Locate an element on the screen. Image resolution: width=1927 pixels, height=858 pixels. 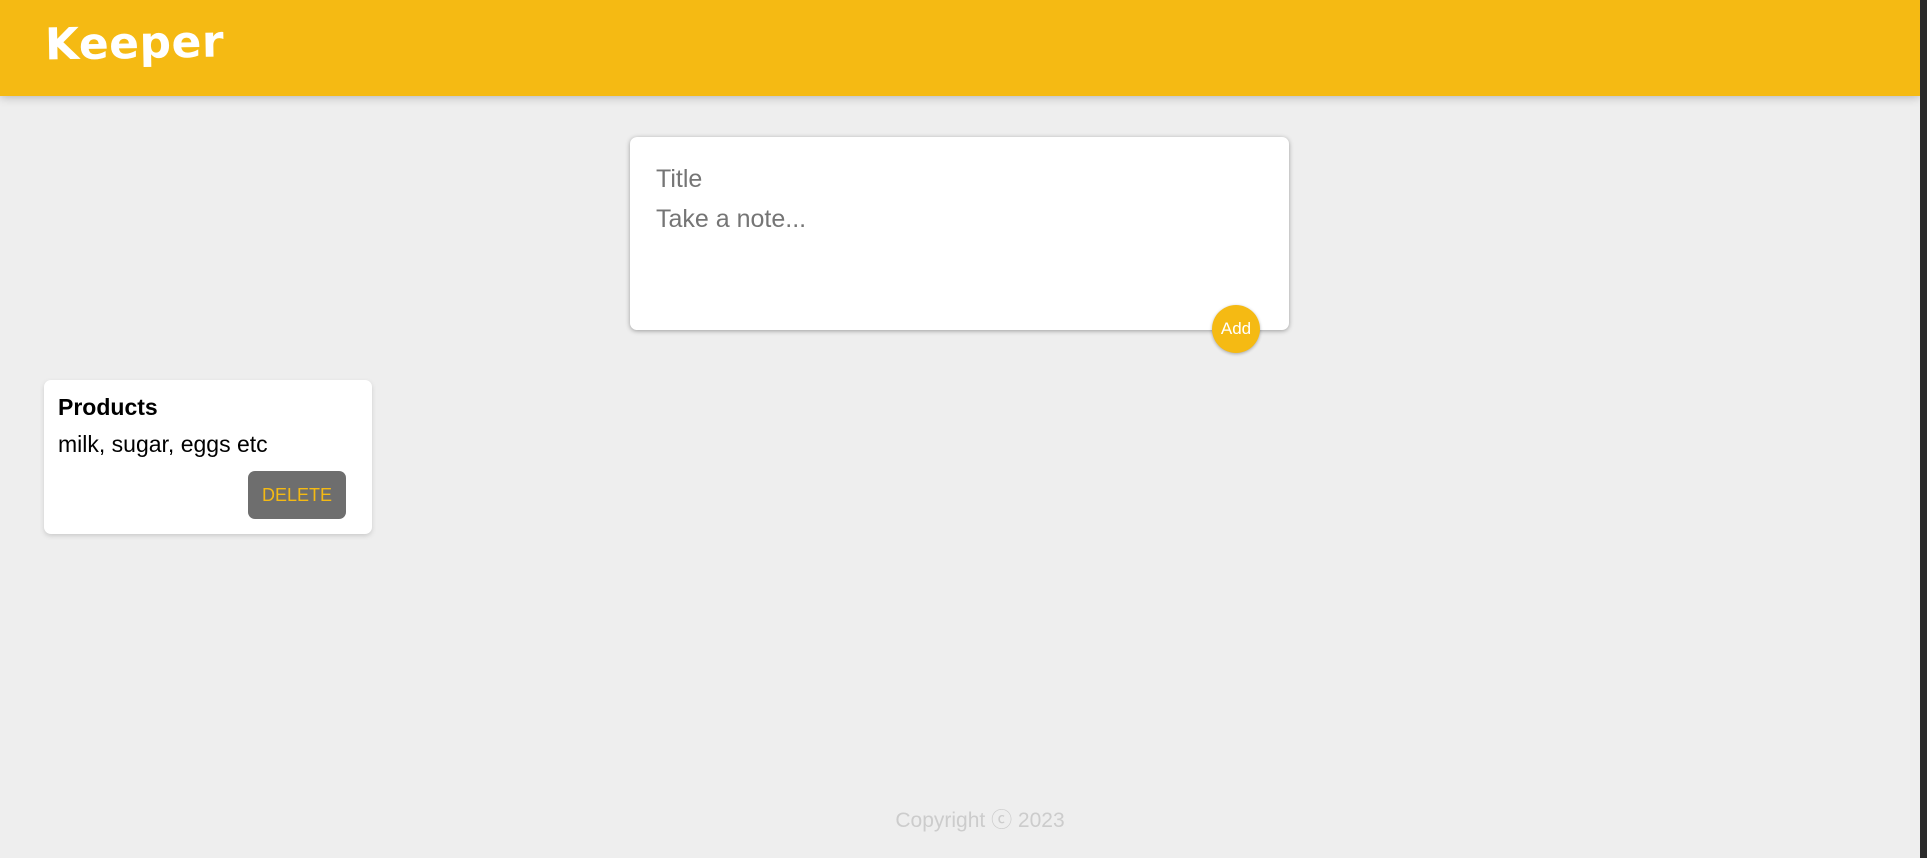
note-title-input is located at coordinates (956, 179).